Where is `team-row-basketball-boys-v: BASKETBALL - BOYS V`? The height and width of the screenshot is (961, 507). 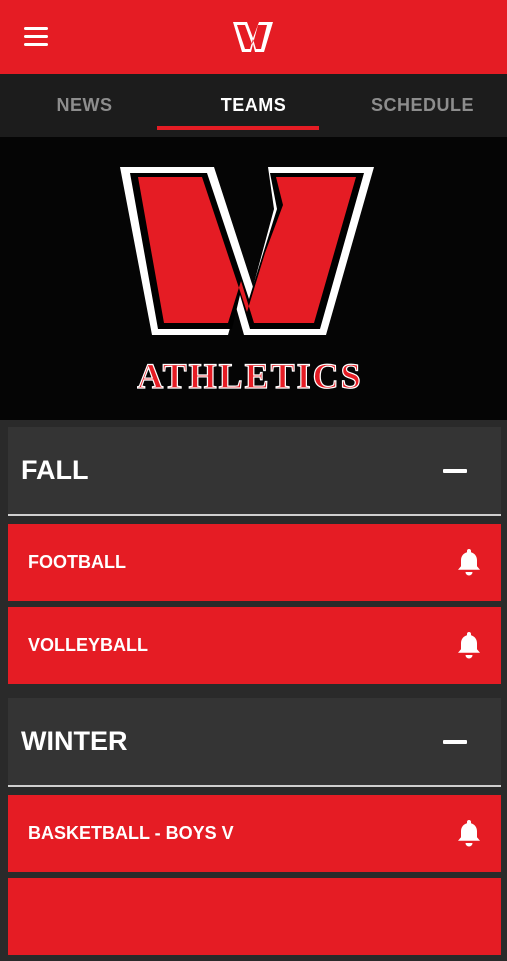
team-row-basketball-boys-v: BASKETBALL - BOYS V is located at coordinates (254, 833).